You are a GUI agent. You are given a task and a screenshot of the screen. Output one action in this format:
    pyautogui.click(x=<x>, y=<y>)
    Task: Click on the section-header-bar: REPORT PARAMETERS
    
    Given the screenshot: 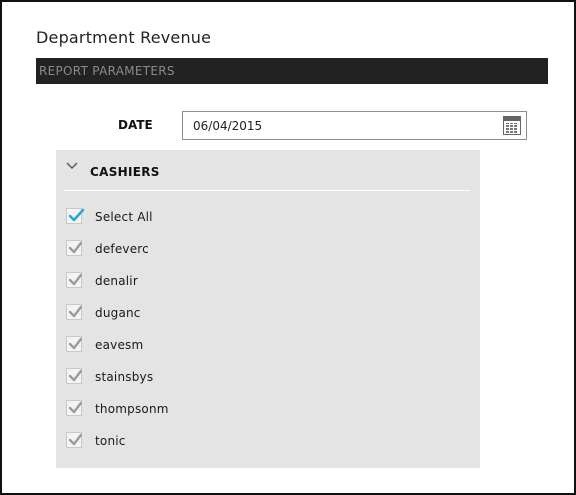 What is the action you would take?
    pyautogui.click(x=292, y=71)
    